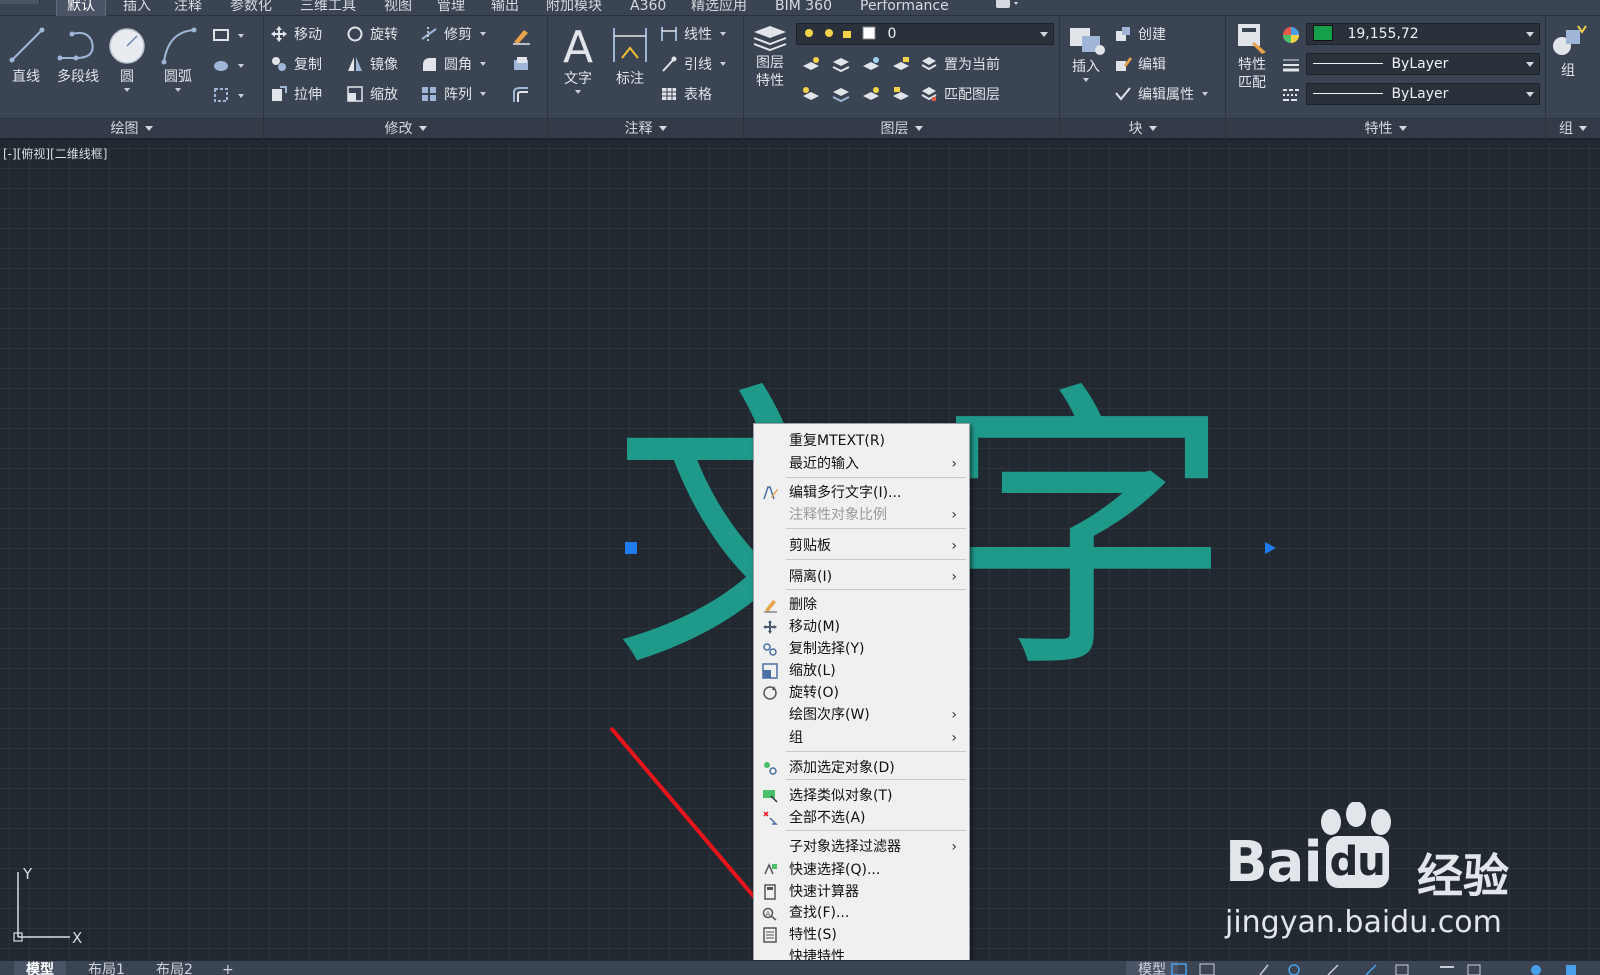 The height and width of the screenshot is (975, 1600). I want to click on context-menu-item-7: 移动(M), so click(861, 627).